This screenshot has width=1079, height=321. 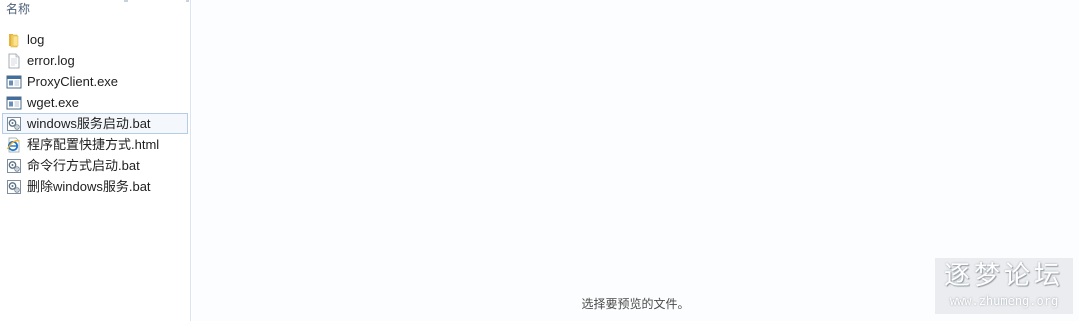 I want to click on site-watermark: 逐梦论坛 www.zhumeng.org, so click(x=1004, y=286).